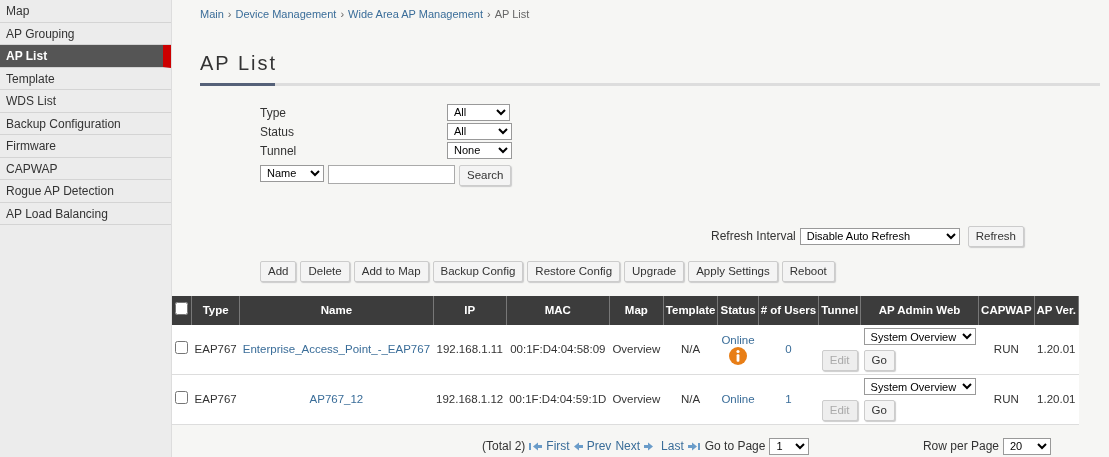 The height and width of the screenshot is (457, 1109). Describe the element at coordinates (558, 349) in the screenshot. I see `table-cell: 00:1F:D4:04:58:09` at that location.